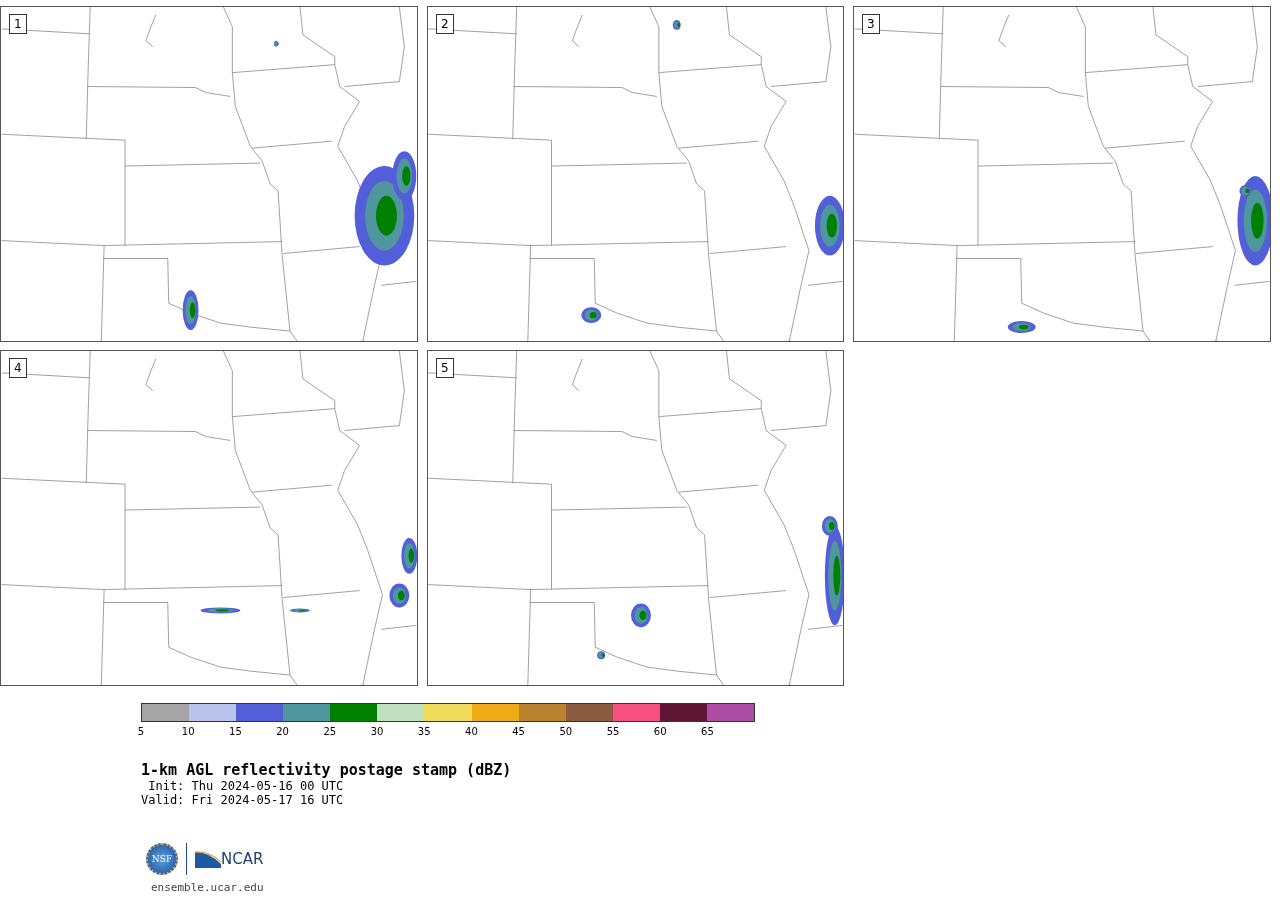 The image size is (1280, 901). What do you see at coordinates (162, 859) in the screenshot?
I see `nsf-logo: NSF` at bounding box center [162, 859].